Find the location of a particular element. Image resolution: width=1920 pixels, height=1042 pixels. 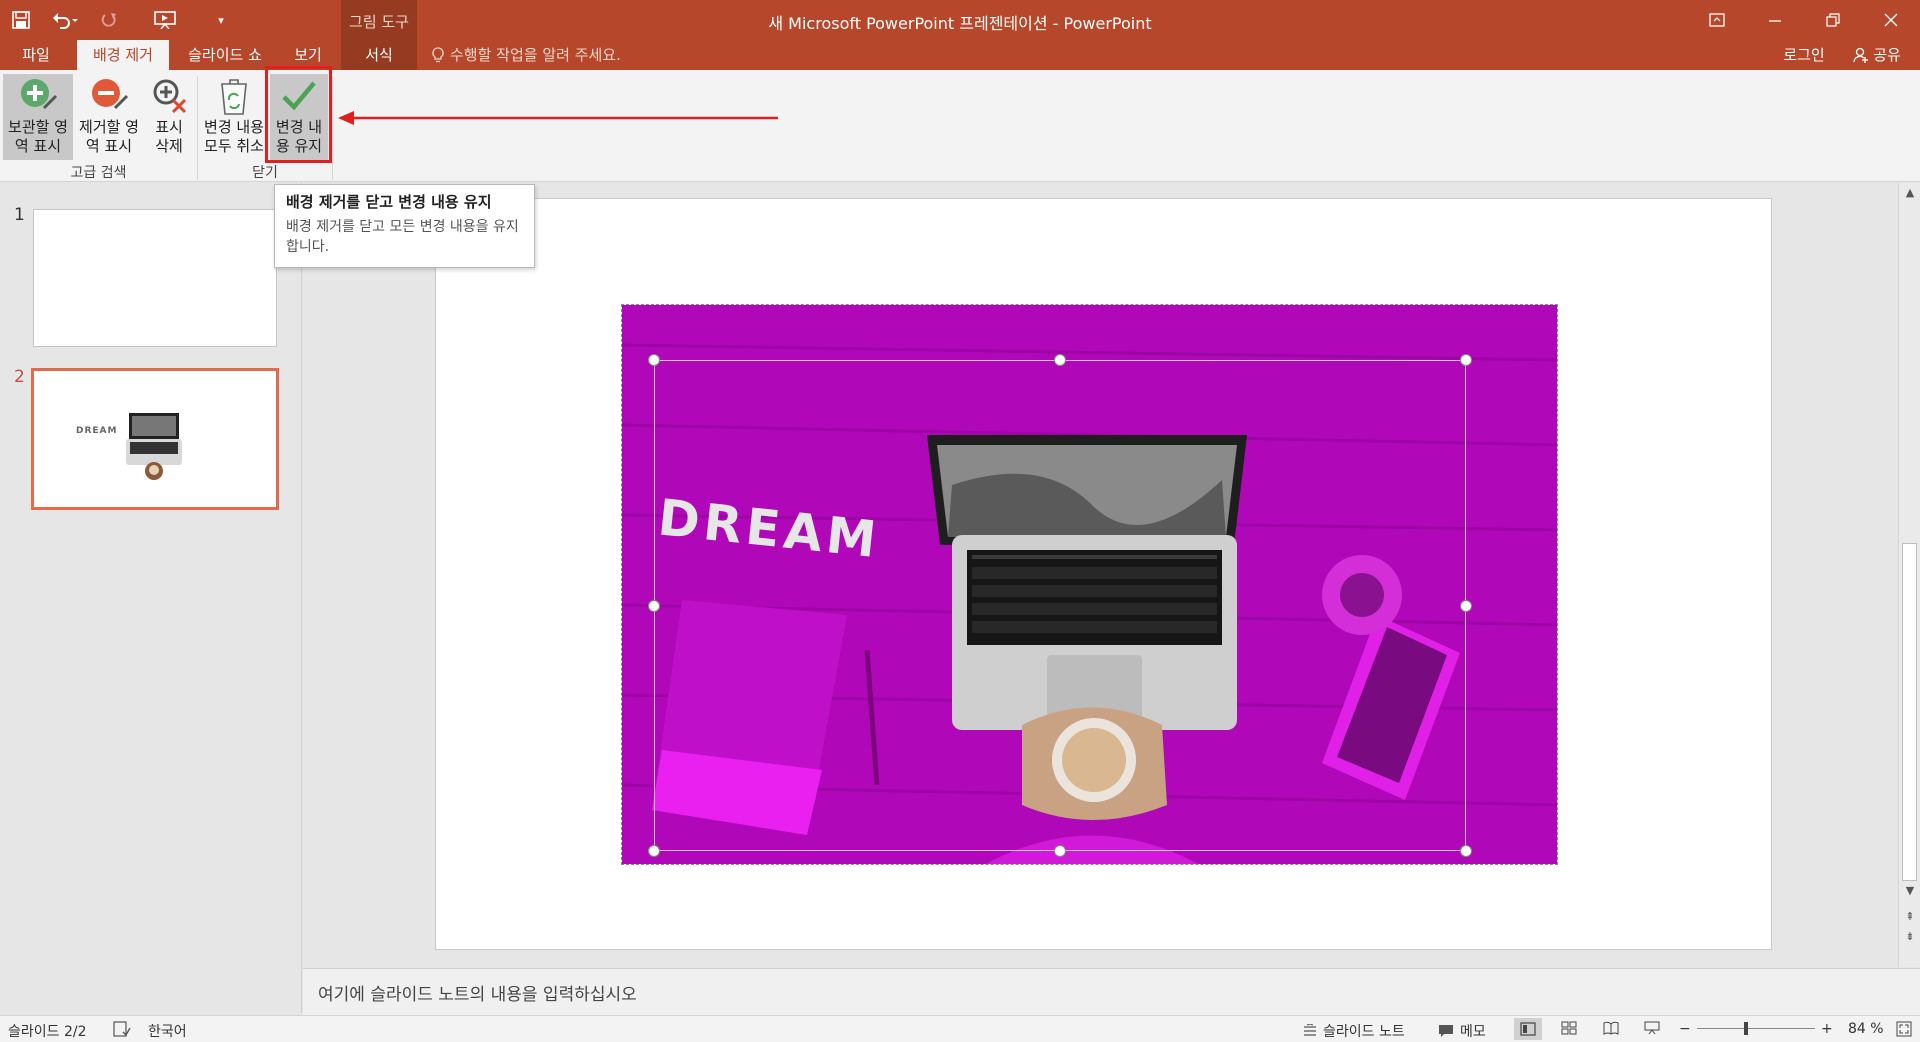

group-label-close: 닫기 is located at coordinates (265, 173).